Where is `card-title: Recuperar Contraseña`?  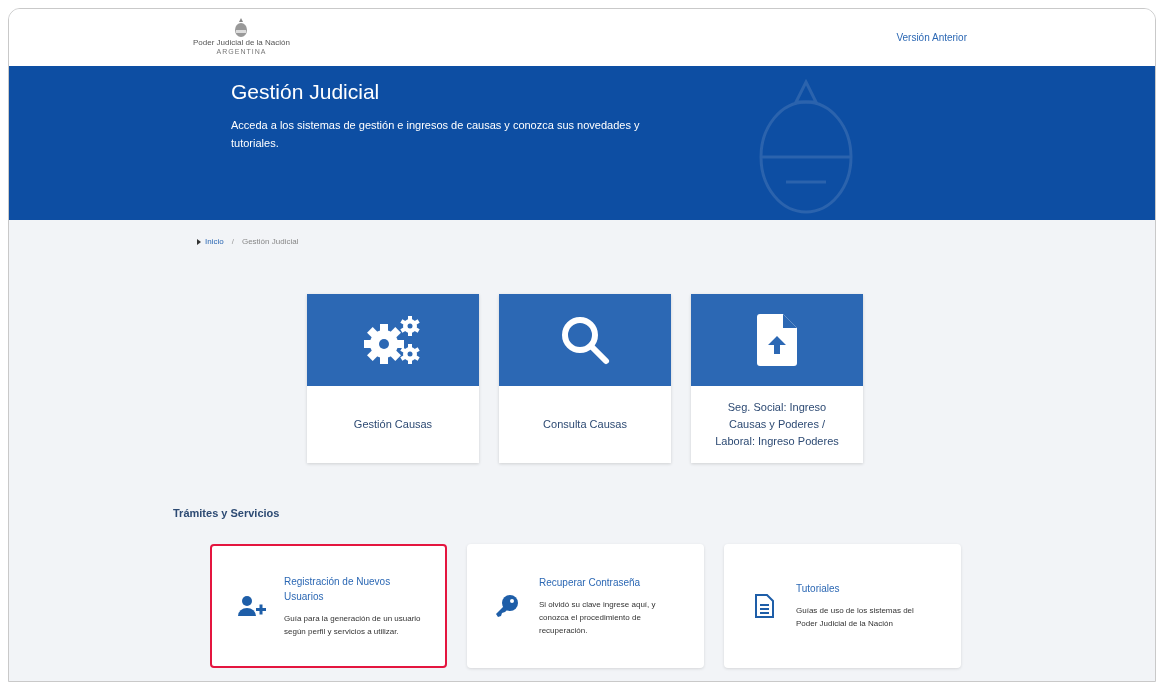 card-title: Recuperar Contraseña is located at coordinates (590, 582).